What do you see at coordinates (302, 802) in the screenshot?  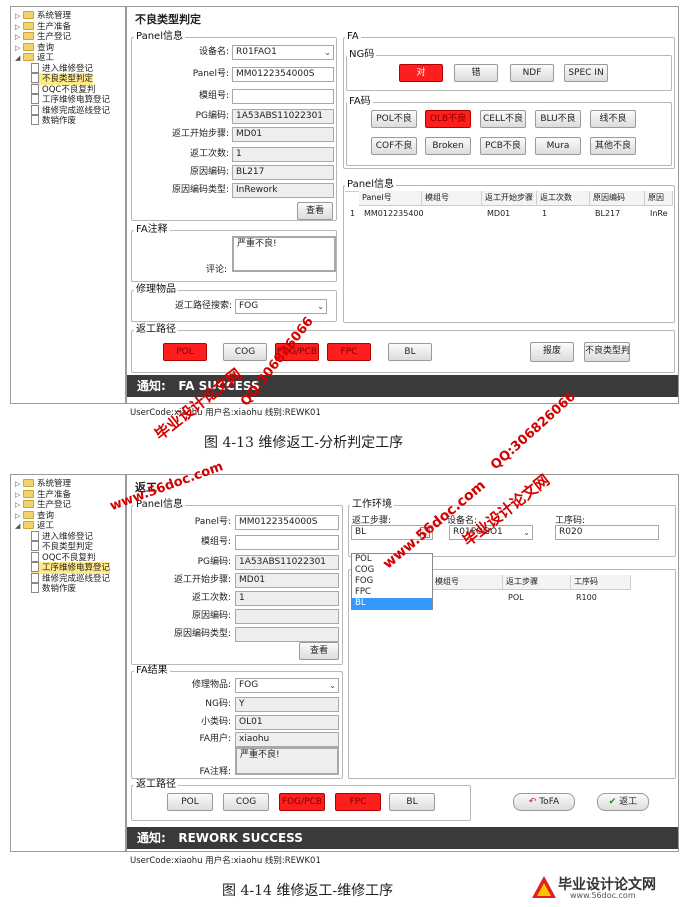 I see `route-step-button: FOG/PCB` at bounding box center [302, 802].